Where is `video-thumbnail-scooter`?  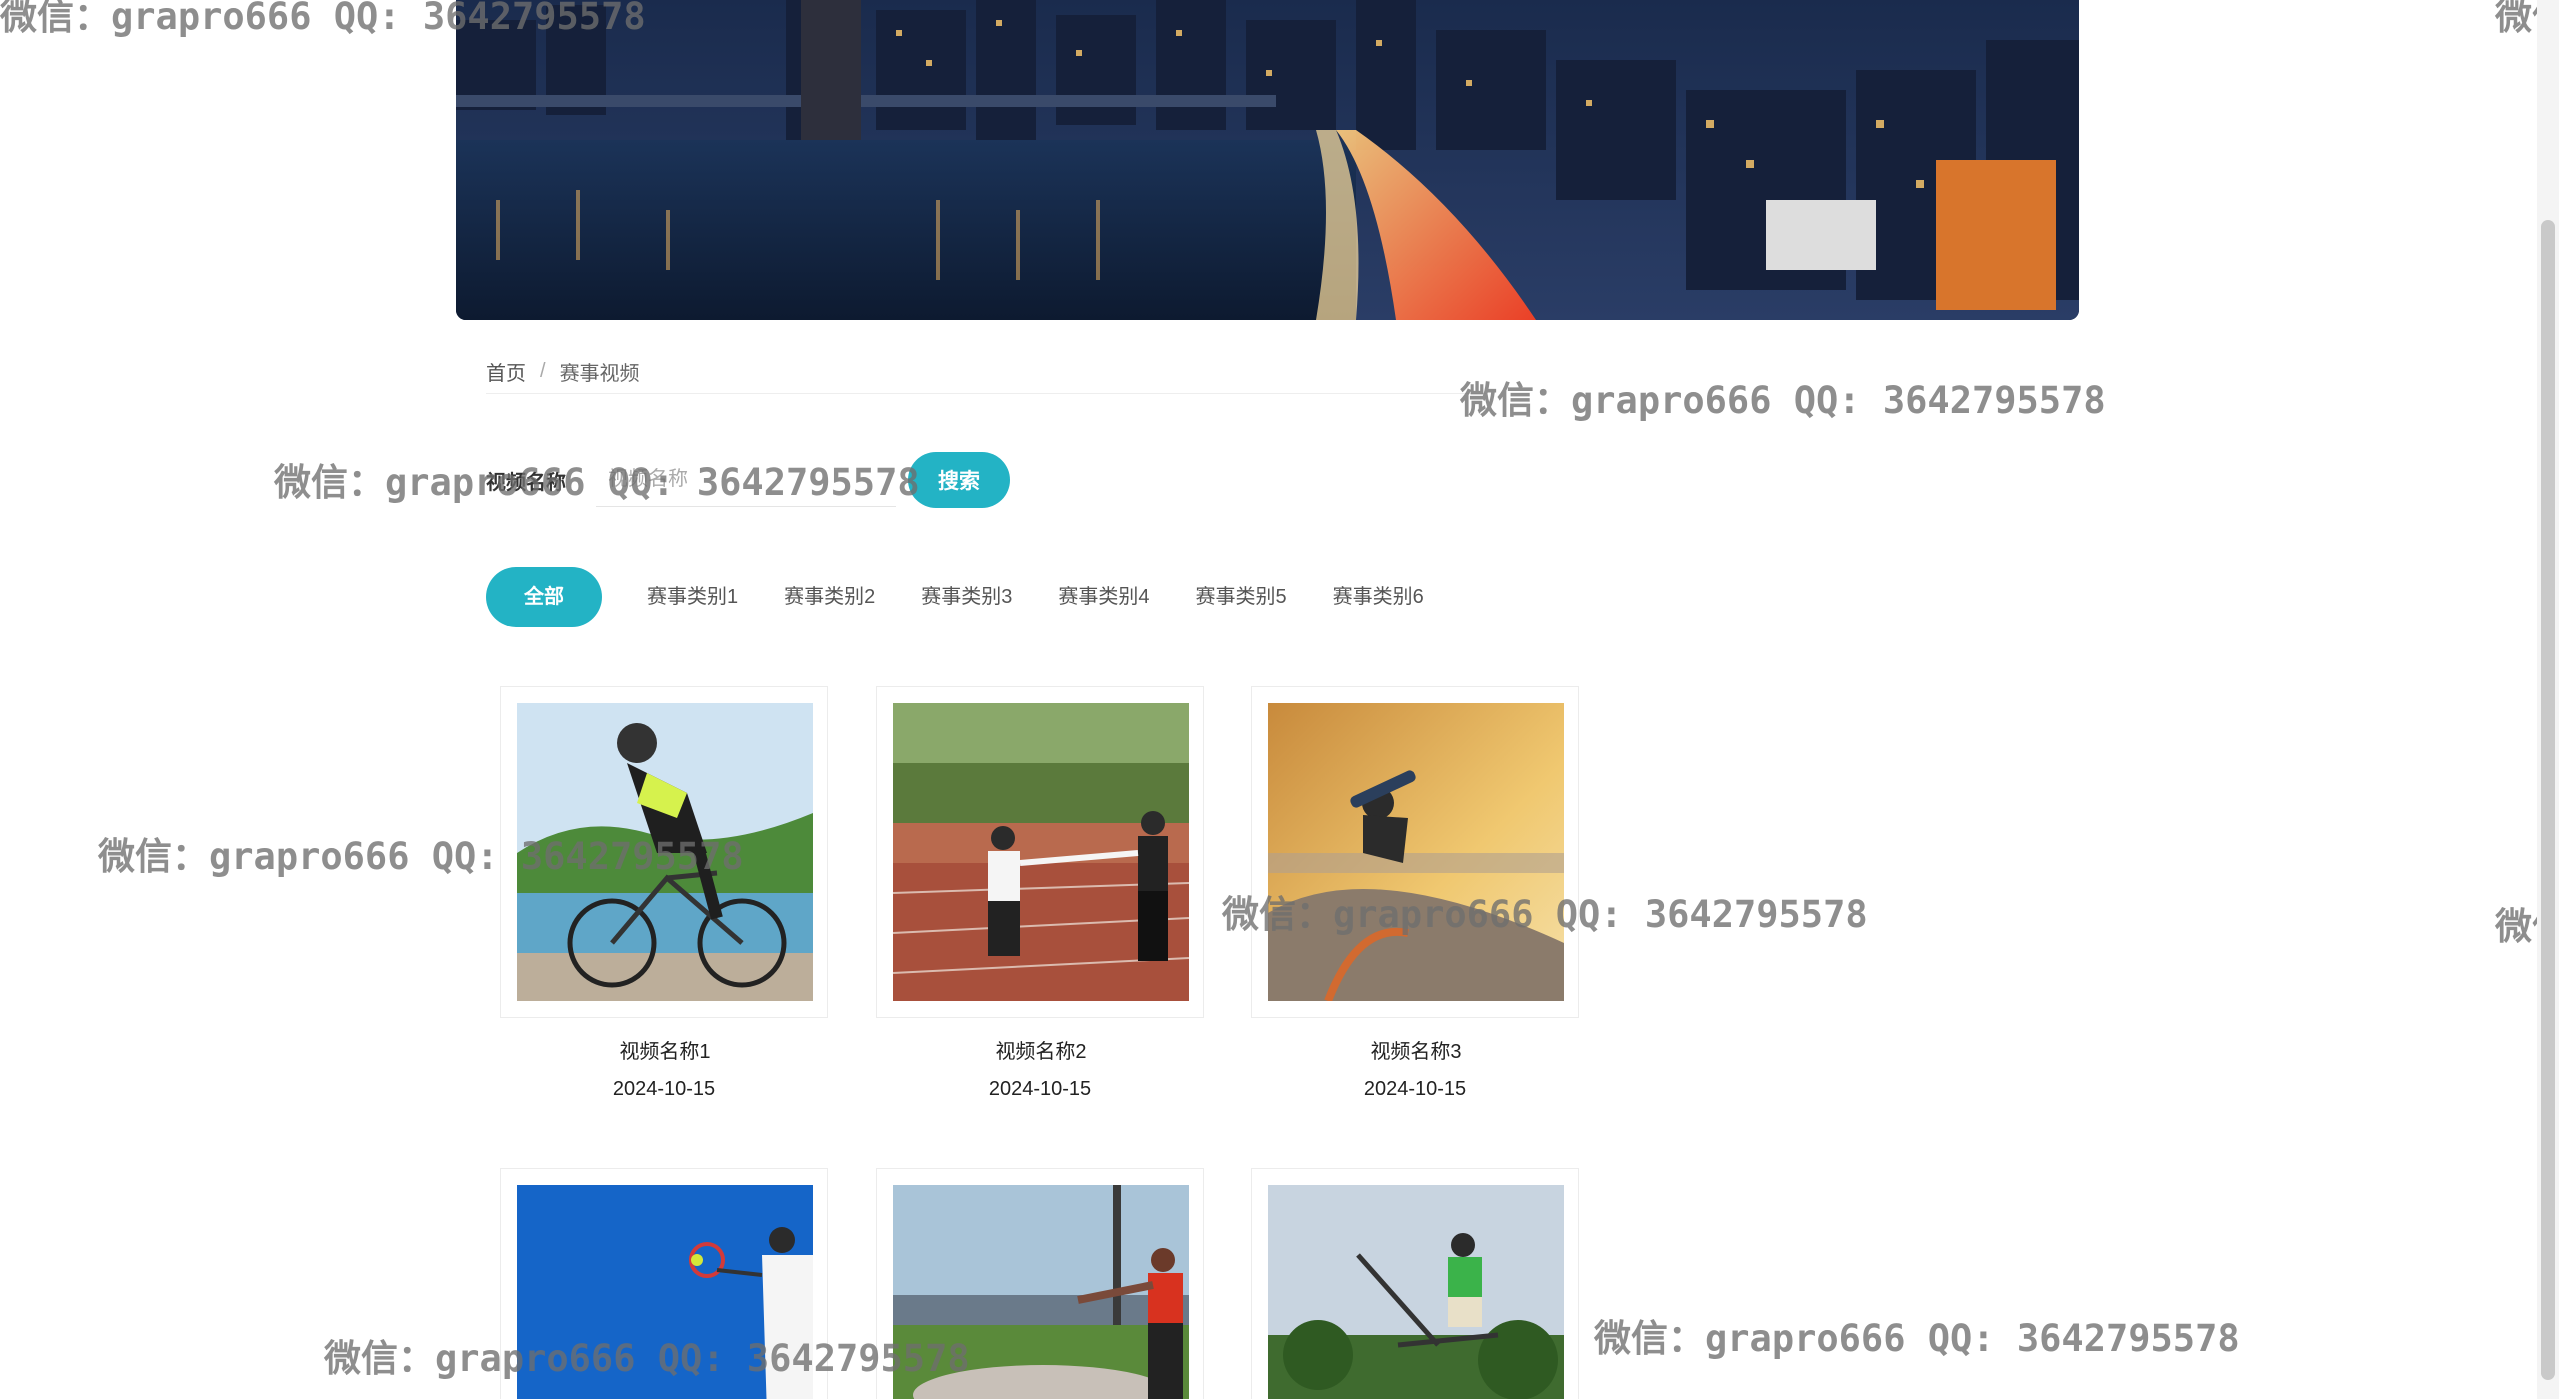
video-thumbnail-scooter is located at coordinates (1416, 1292).